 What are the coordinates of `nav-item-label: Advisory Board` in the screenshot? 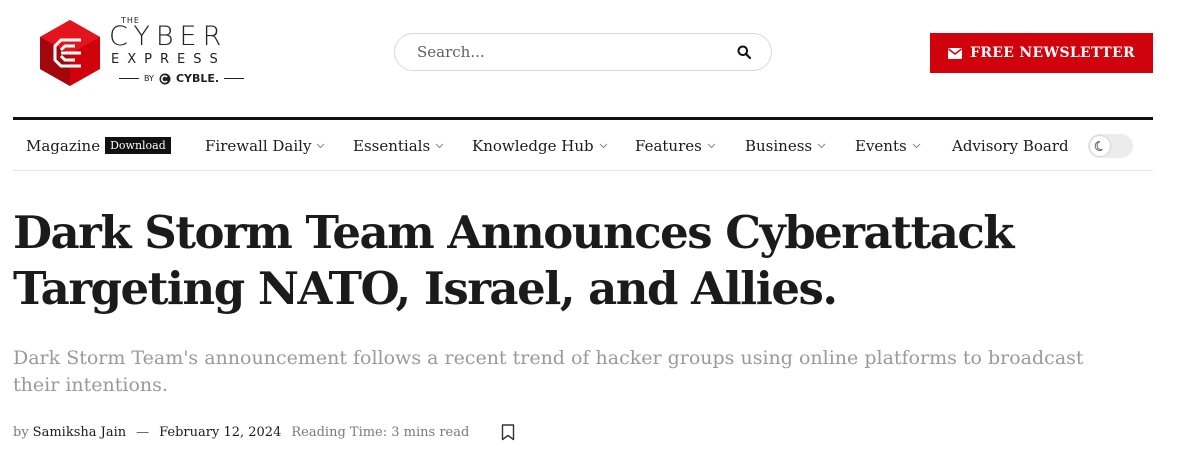 It's located at (1010, 145).